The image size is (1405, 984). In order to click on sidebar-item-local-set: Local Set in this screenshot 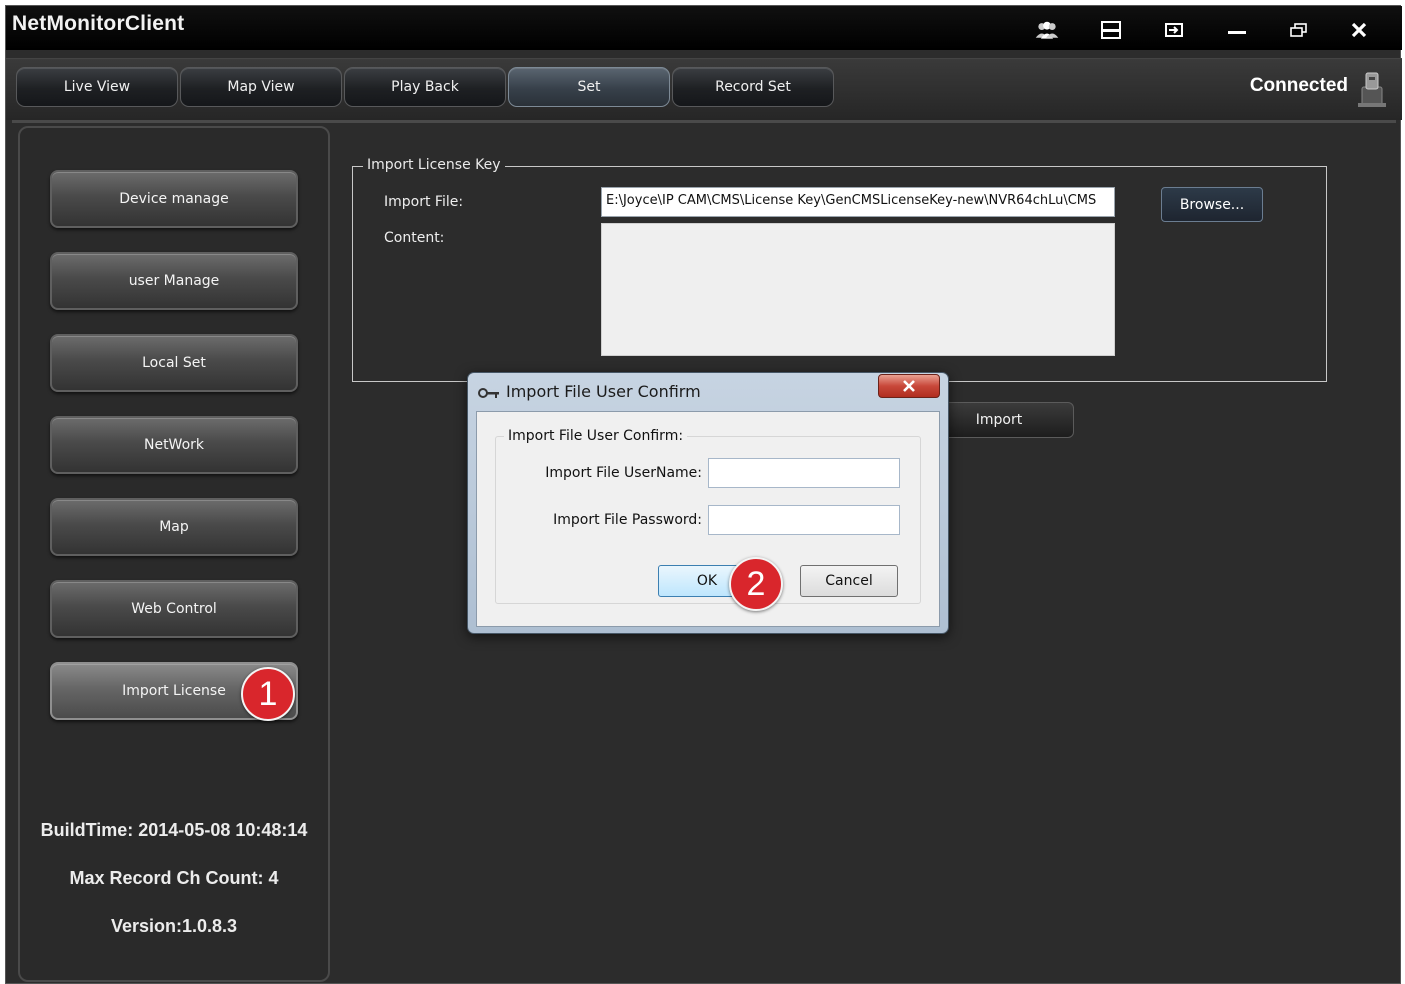, I will do `click(174, 363)`.